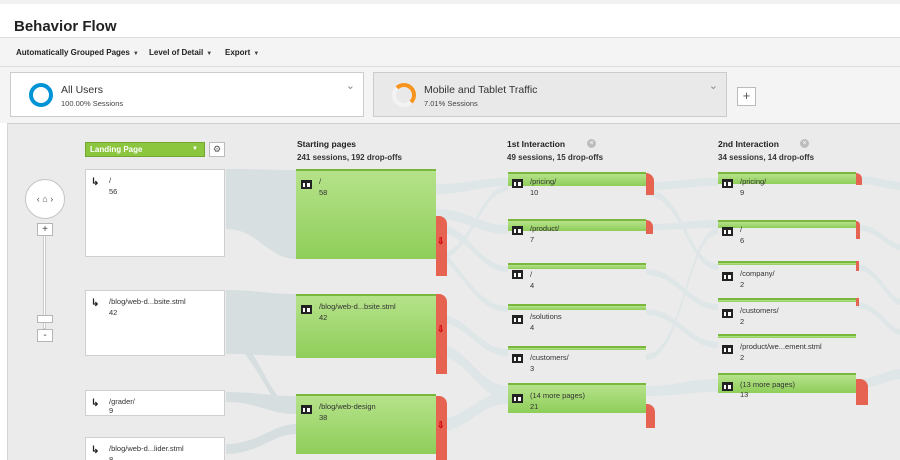  Describe the element at coordinates (242, 52) in the screenshot. I see `export-menu: Export ▼` at that location.